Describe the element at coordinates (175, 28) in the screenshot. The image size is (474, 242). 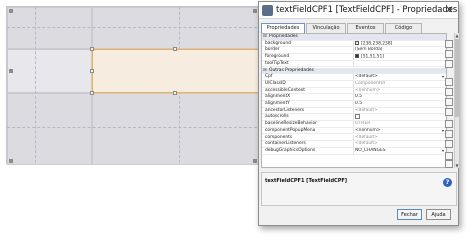
I see `form-panel-top-right` at that location.